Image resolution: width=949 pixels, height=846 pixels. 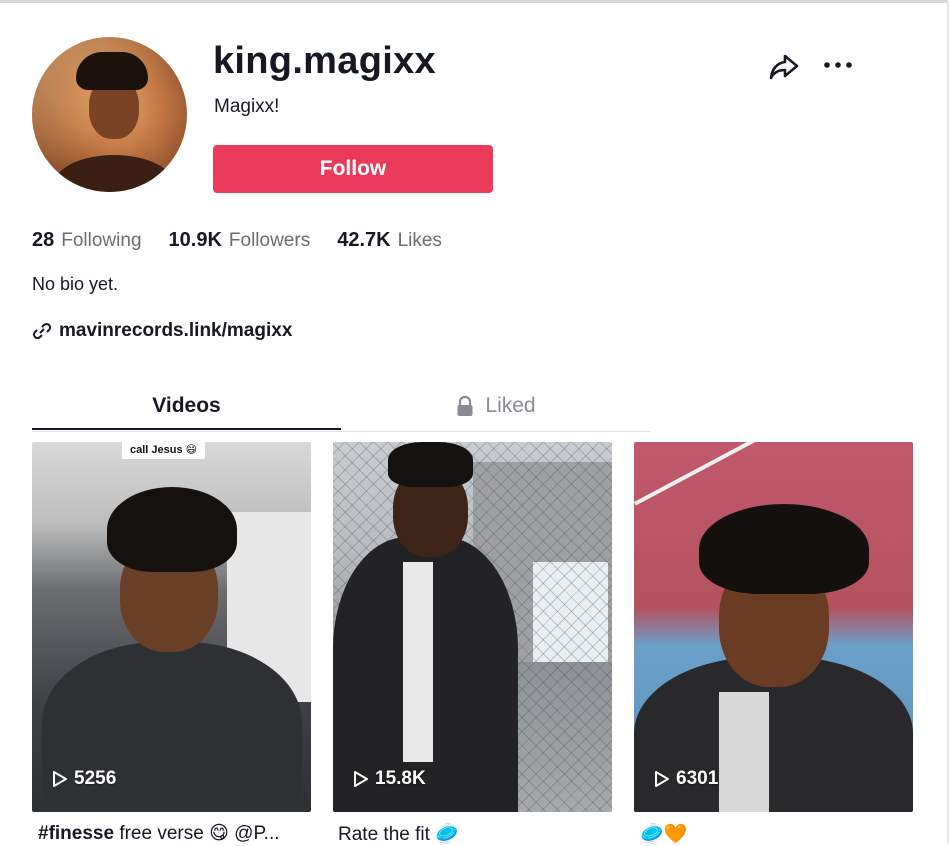 I want to click on lock-icon, so click(x=465, y=406).